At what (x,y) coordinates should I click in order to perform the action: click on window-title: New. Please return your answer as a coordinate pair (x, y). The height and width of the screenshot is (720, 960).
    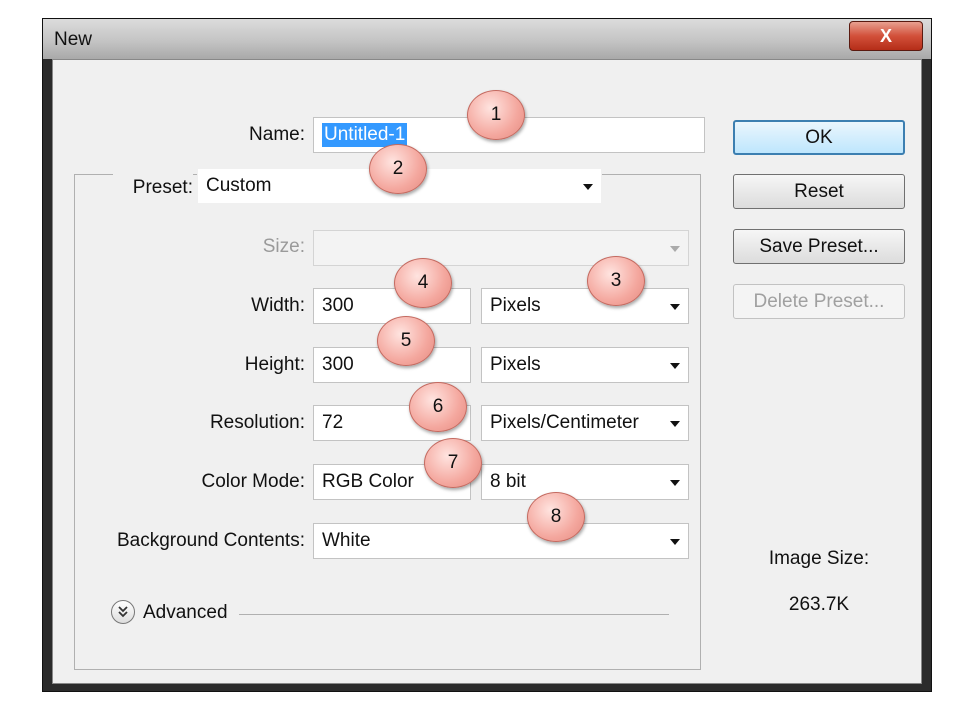
    Looking at the image, I should click on (73, 39).